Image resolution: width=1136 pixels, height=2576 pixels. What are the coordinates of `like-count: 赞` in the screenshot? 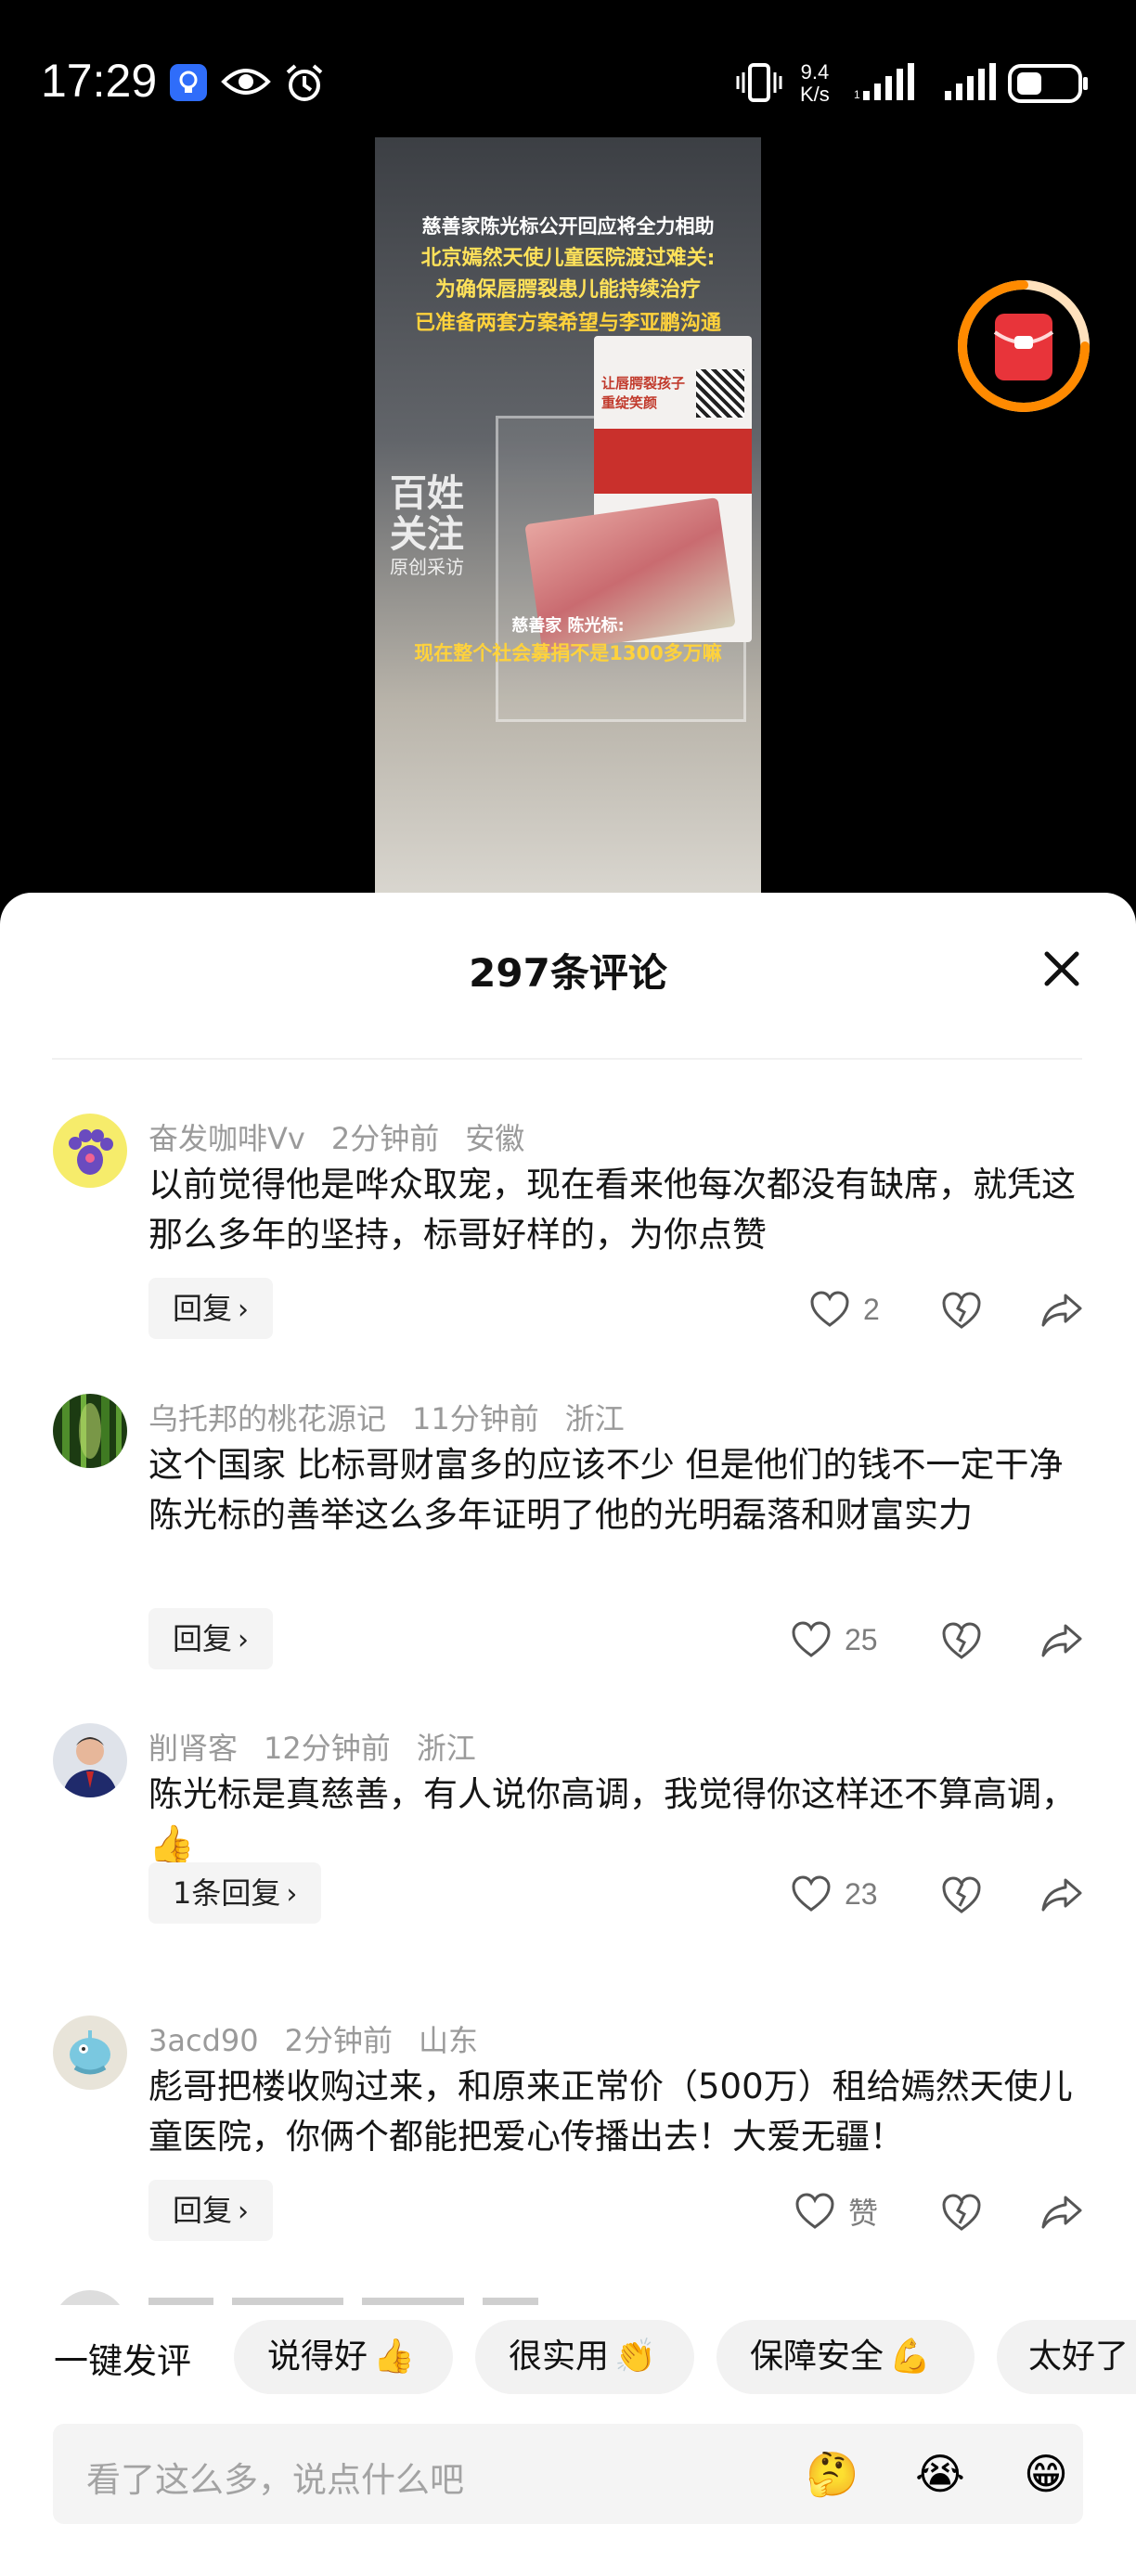 It's located at (863, 2213).